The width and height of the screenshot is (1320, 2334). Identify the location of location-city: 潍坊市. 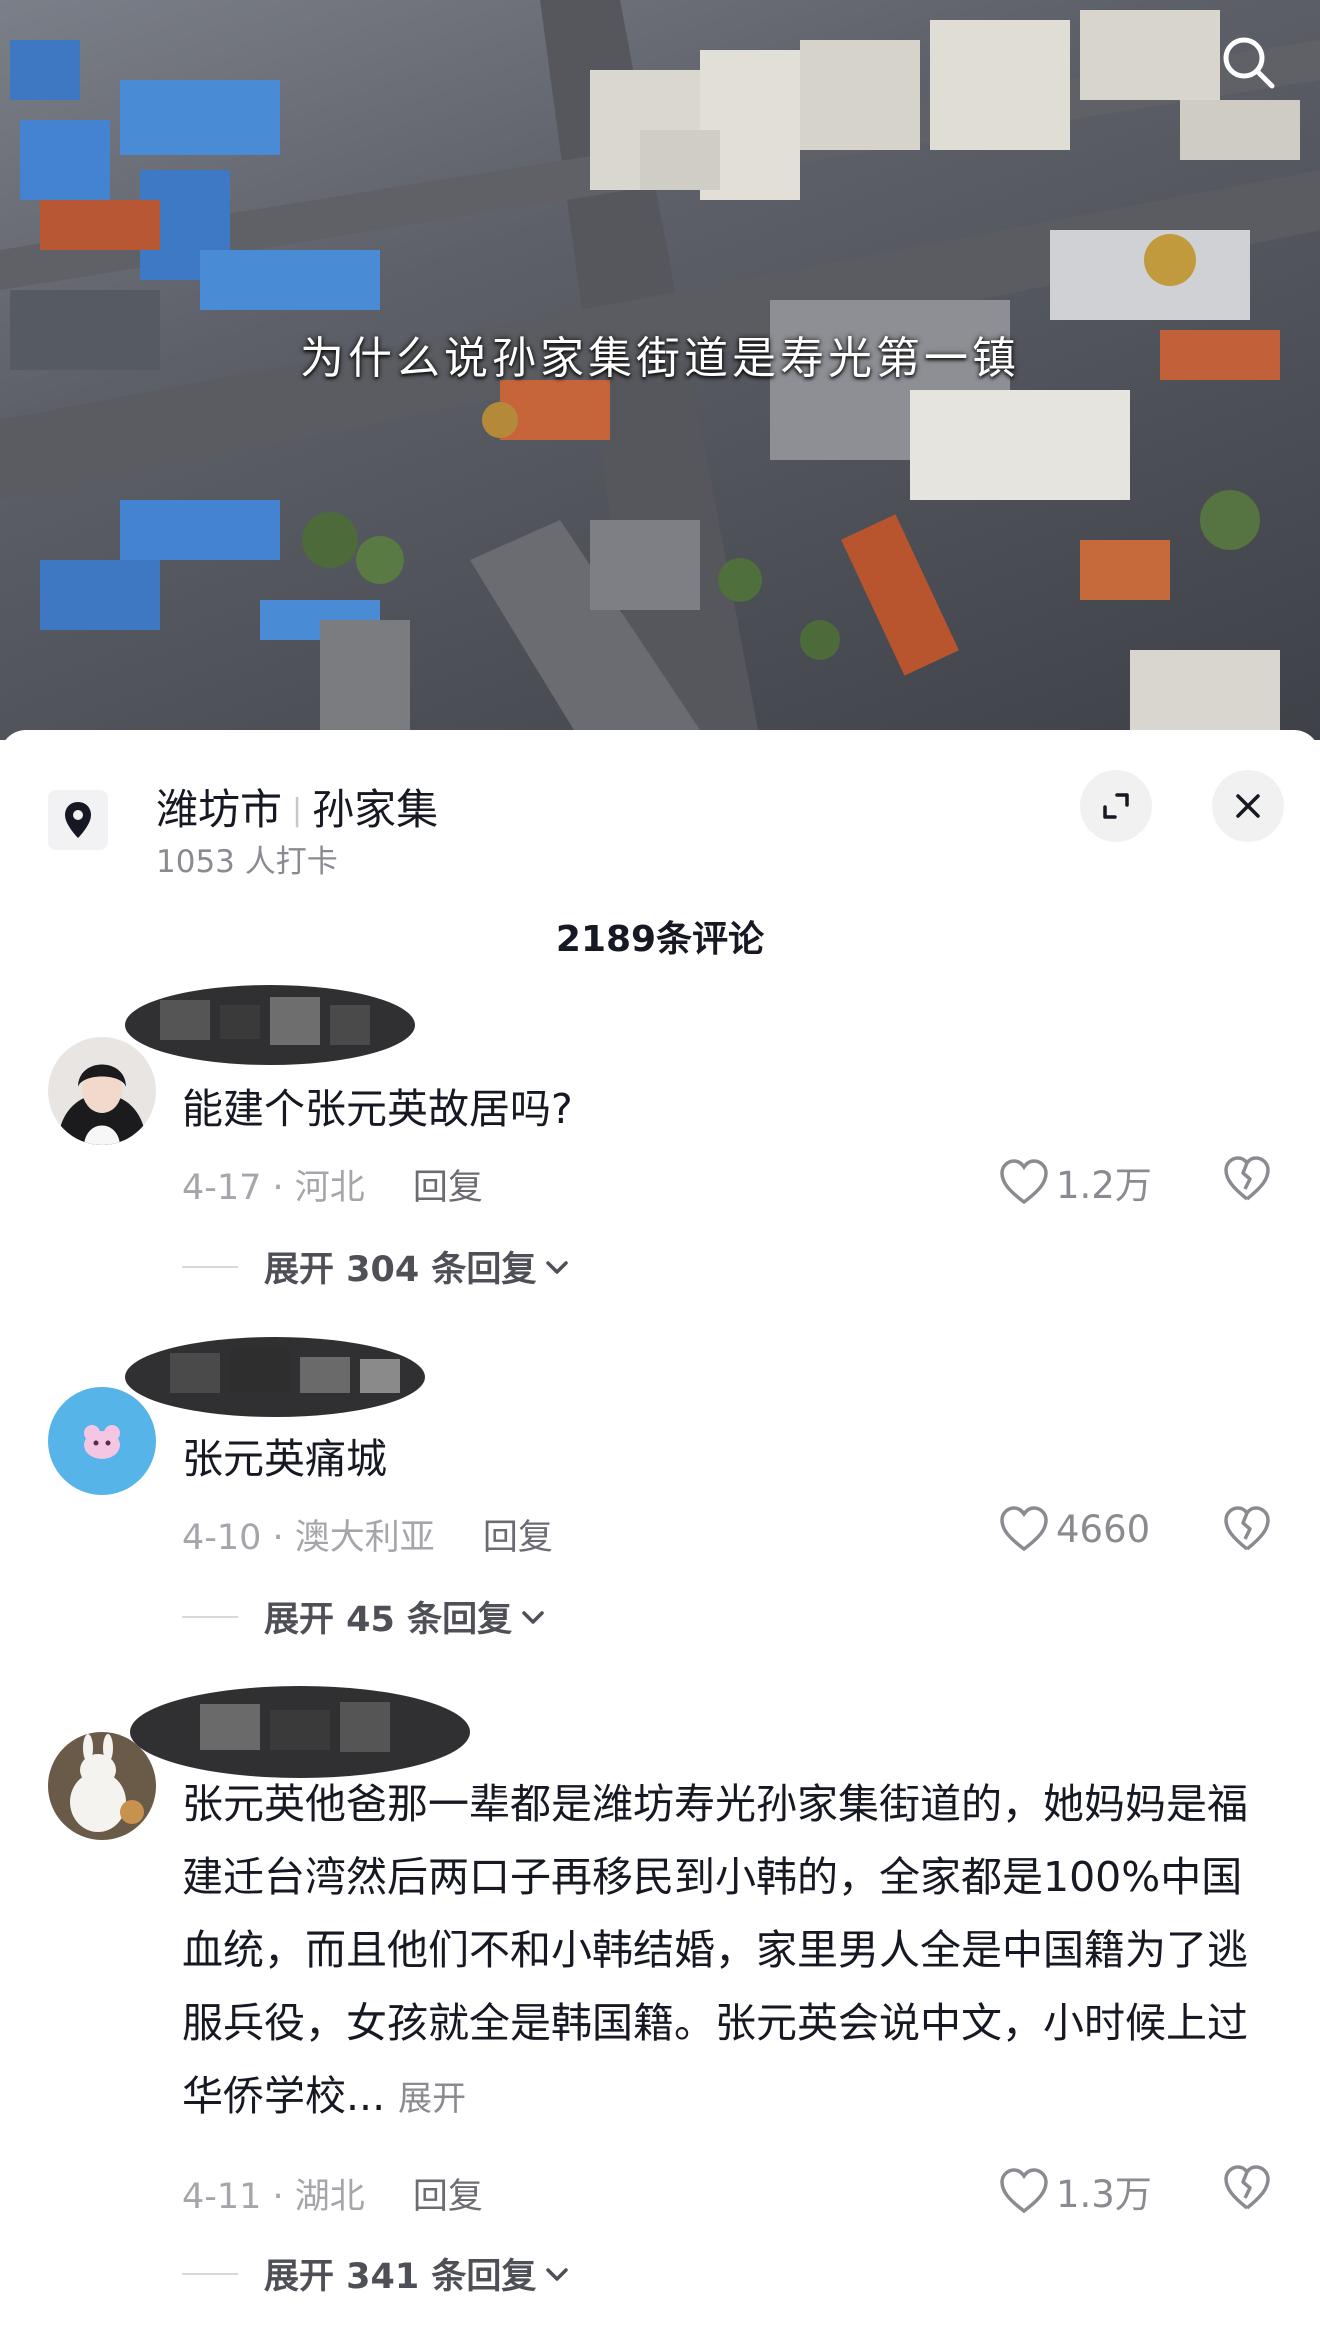
(219, 809).